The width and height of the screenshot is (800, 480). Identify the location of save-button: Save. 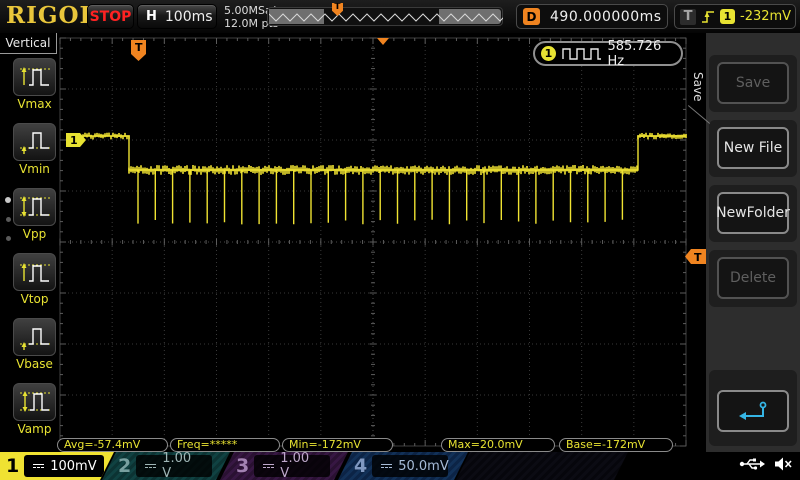
(753, 83).